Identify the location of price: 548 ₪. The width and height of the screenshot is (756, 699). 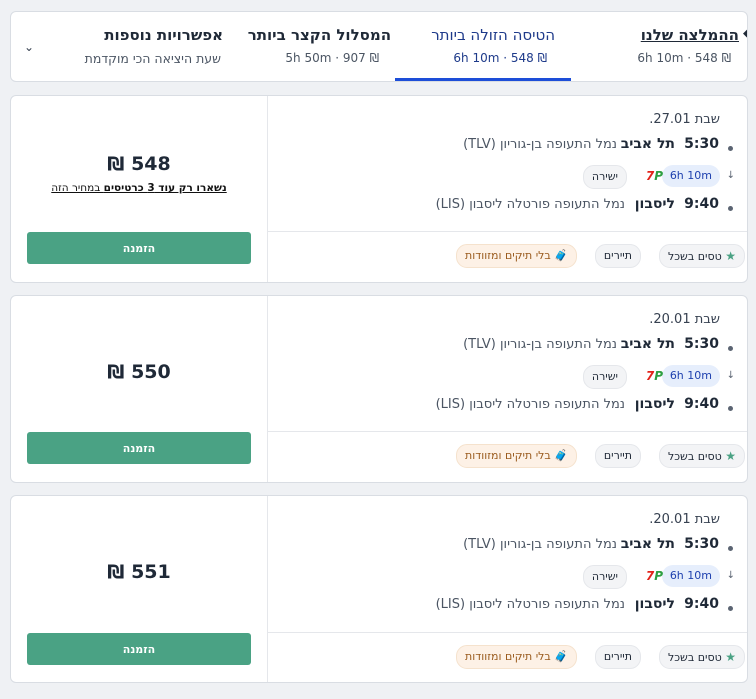
(139, 164).